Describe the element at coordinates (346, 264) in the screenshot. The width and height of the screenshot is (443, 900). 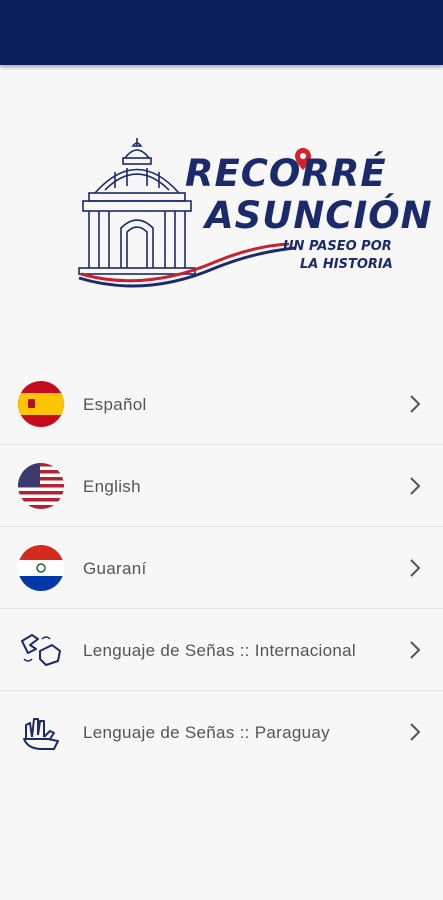
I see `logo-tagline-line2: LA HISTORIA` at that location.